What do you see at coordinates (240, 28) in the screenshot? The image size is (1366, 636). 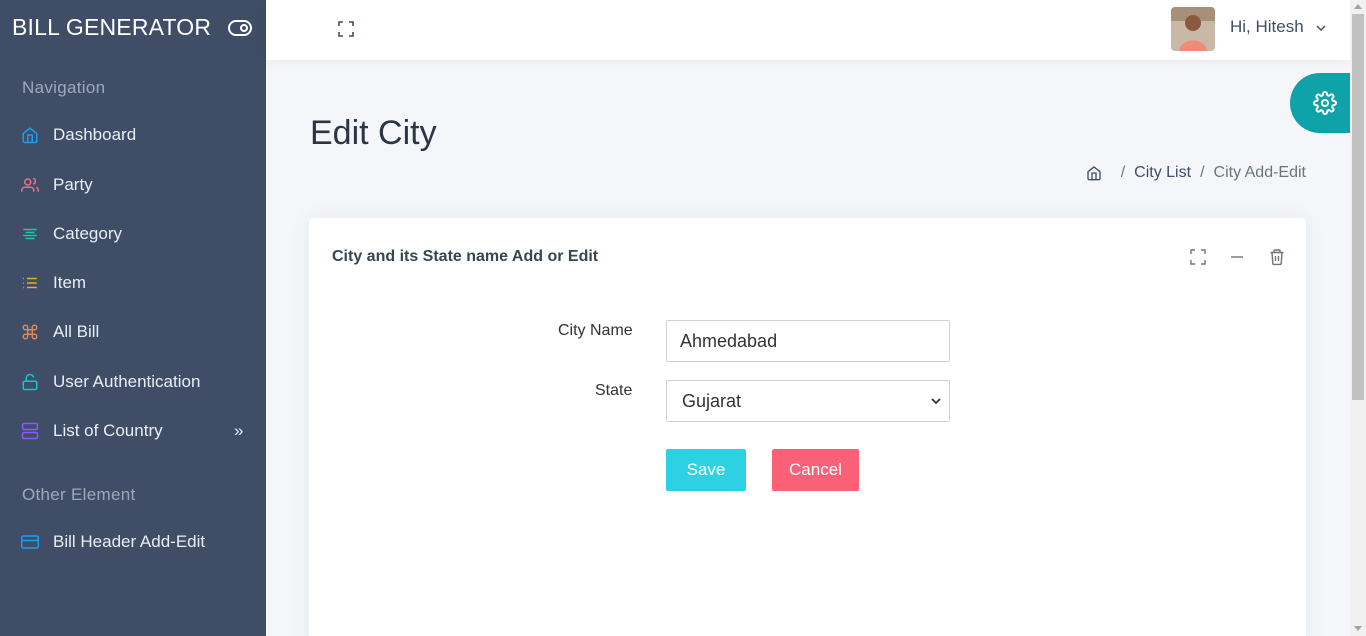 I see `toggle-icon` at bounding box center [240, 28].